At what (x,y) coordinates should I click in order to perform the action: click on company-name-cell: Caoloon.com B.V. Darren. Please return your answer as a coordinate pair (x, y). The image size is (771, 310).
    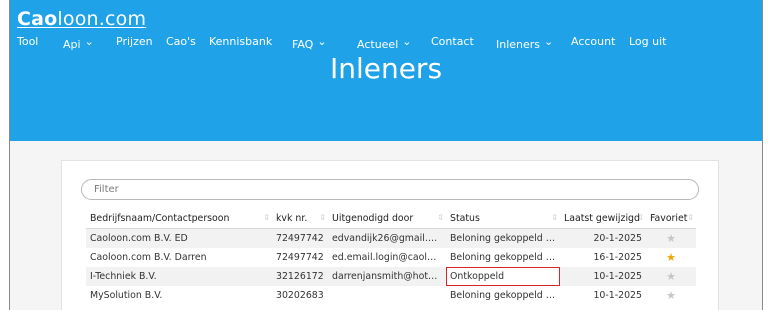
    Looking at the image, I should click on (148, 257).